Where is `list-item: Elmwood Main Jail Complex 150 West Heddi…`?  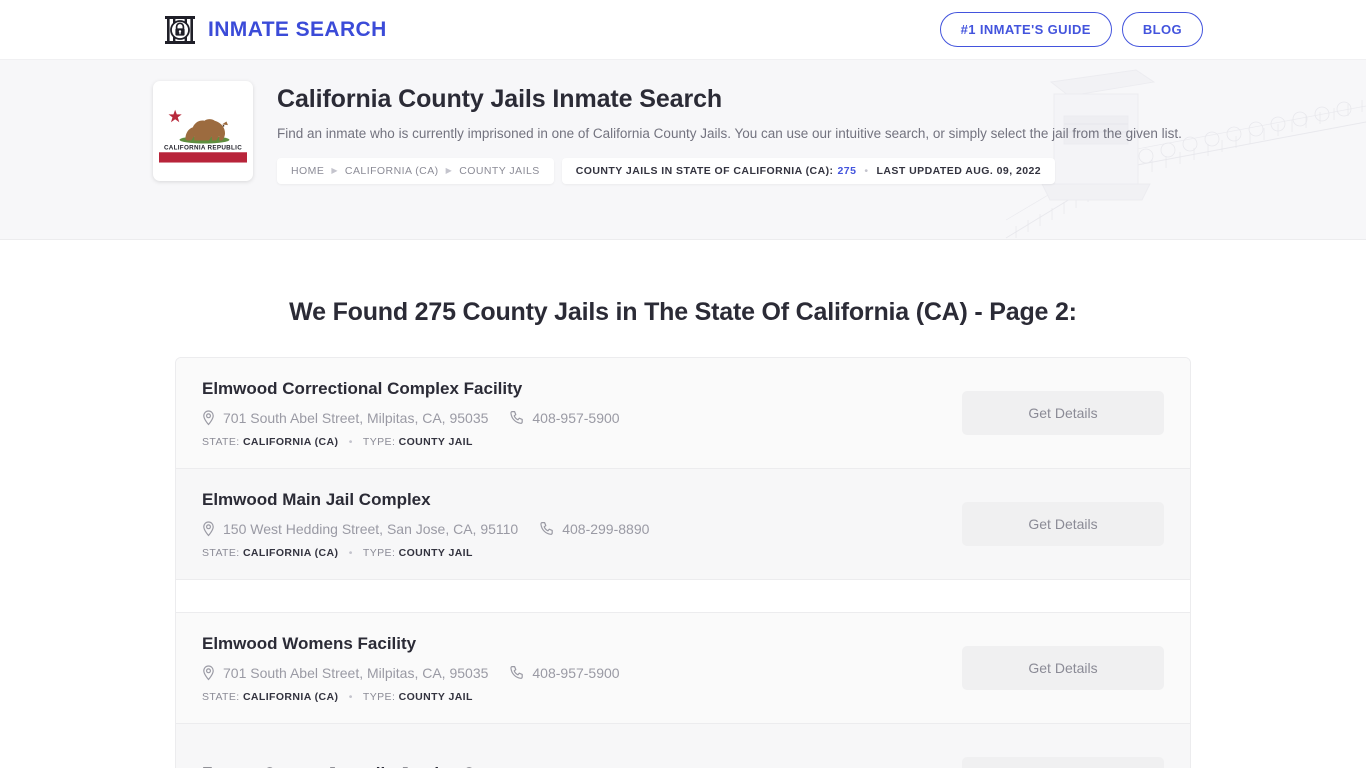 list-item: Elmwood Main Jail Complex 150 West Heddi… is located at coordinates (683, 524).